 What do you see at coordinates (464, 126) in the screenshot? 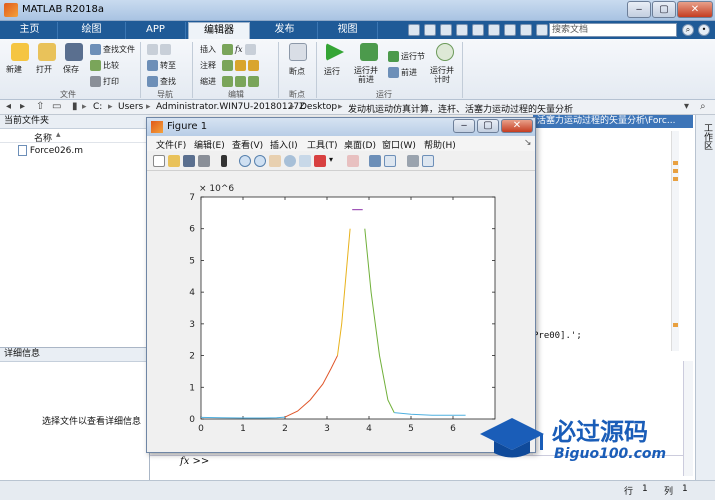
I see `figure-minimize-button: ‒` at bounding box center [464, 126].